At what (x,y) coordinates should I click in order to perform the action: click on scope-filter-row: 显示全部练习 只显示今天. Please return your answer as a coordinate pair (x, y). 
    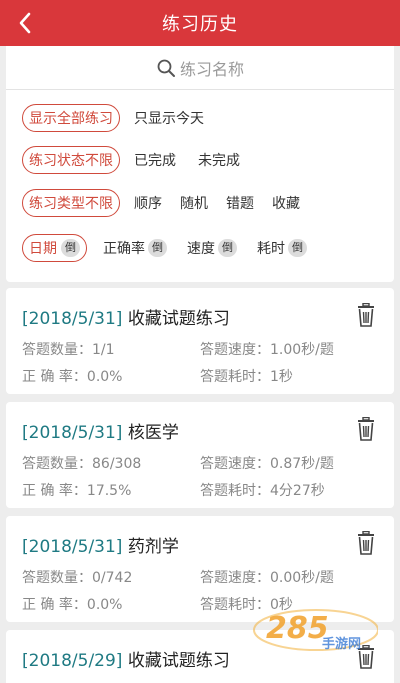
    Looking at the image, I should click on (113, 118).